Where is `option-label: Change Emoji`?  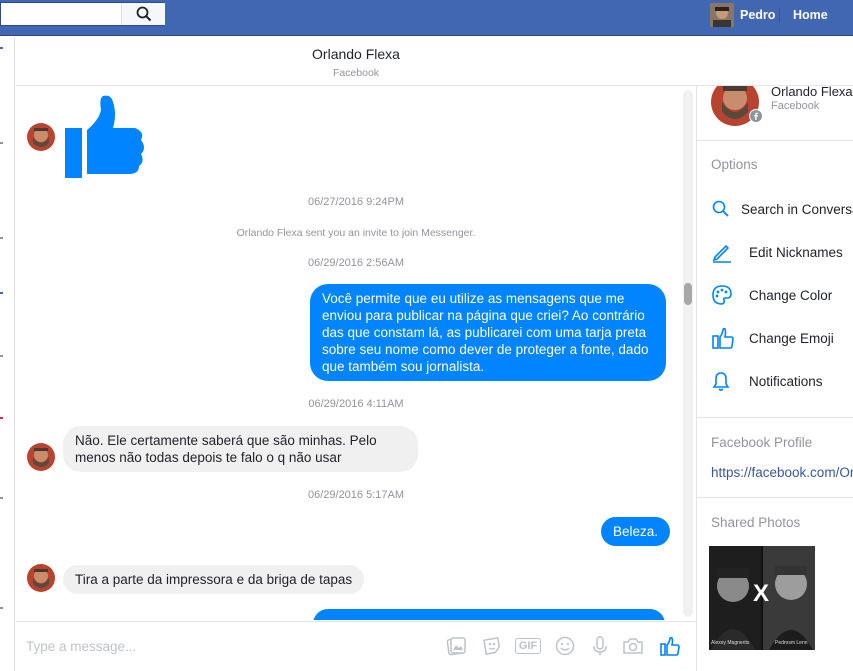
option-label: Change Emoji is located at coordinates (791, 338).